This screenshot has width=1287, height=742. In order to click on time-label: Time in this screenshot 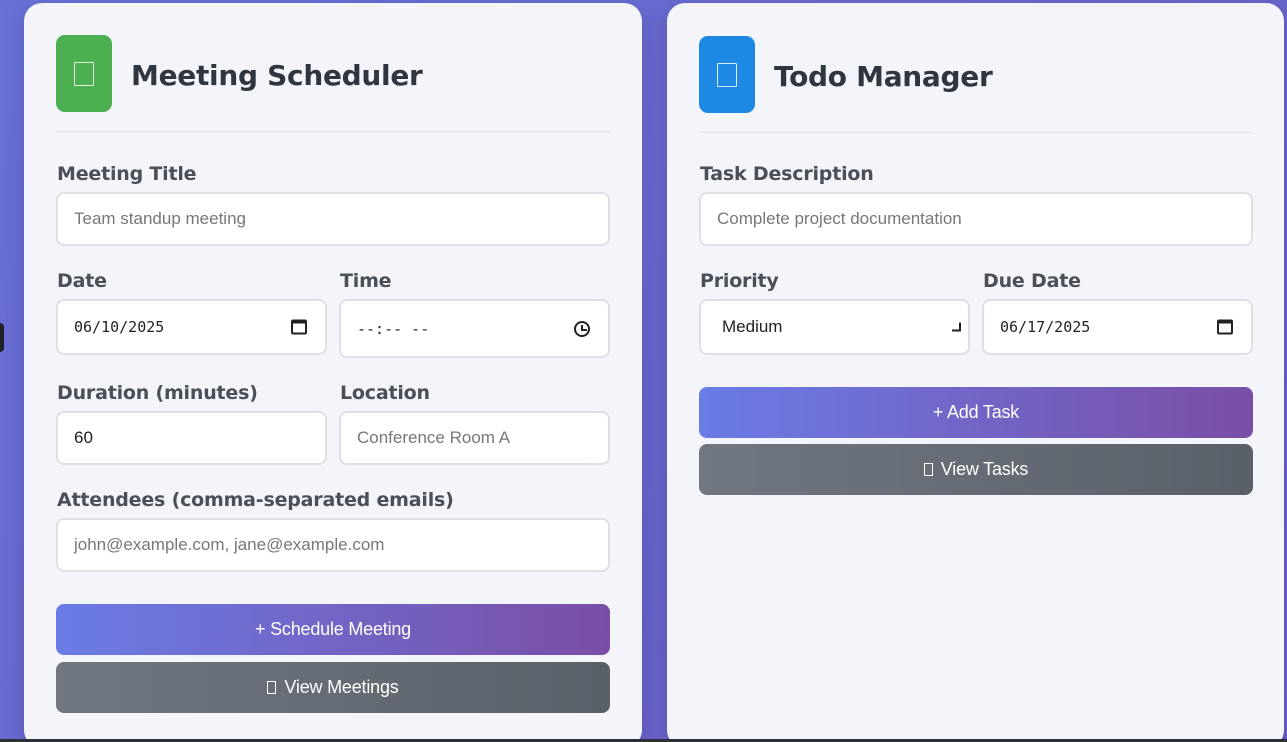, I will do `click(366, 281)`.